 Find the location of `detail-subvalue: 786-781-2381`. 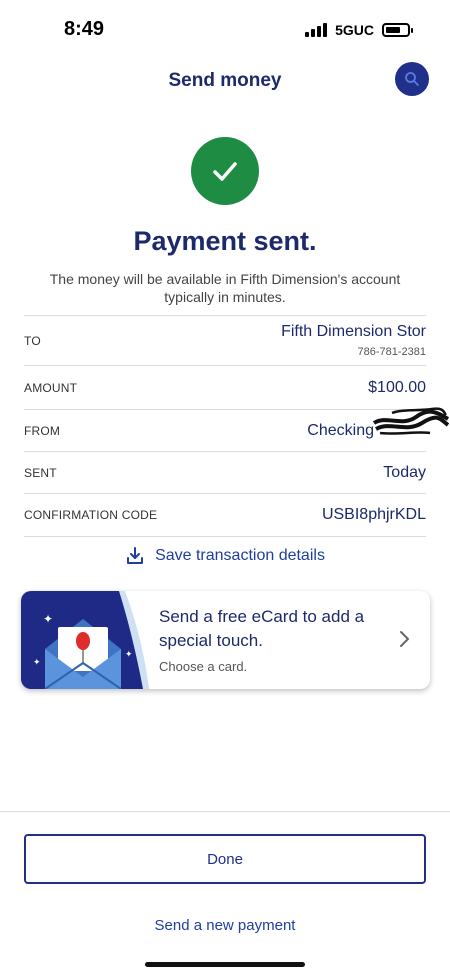

detail-subvalue: 786-781-2381 is located at coordinates (391, 352).